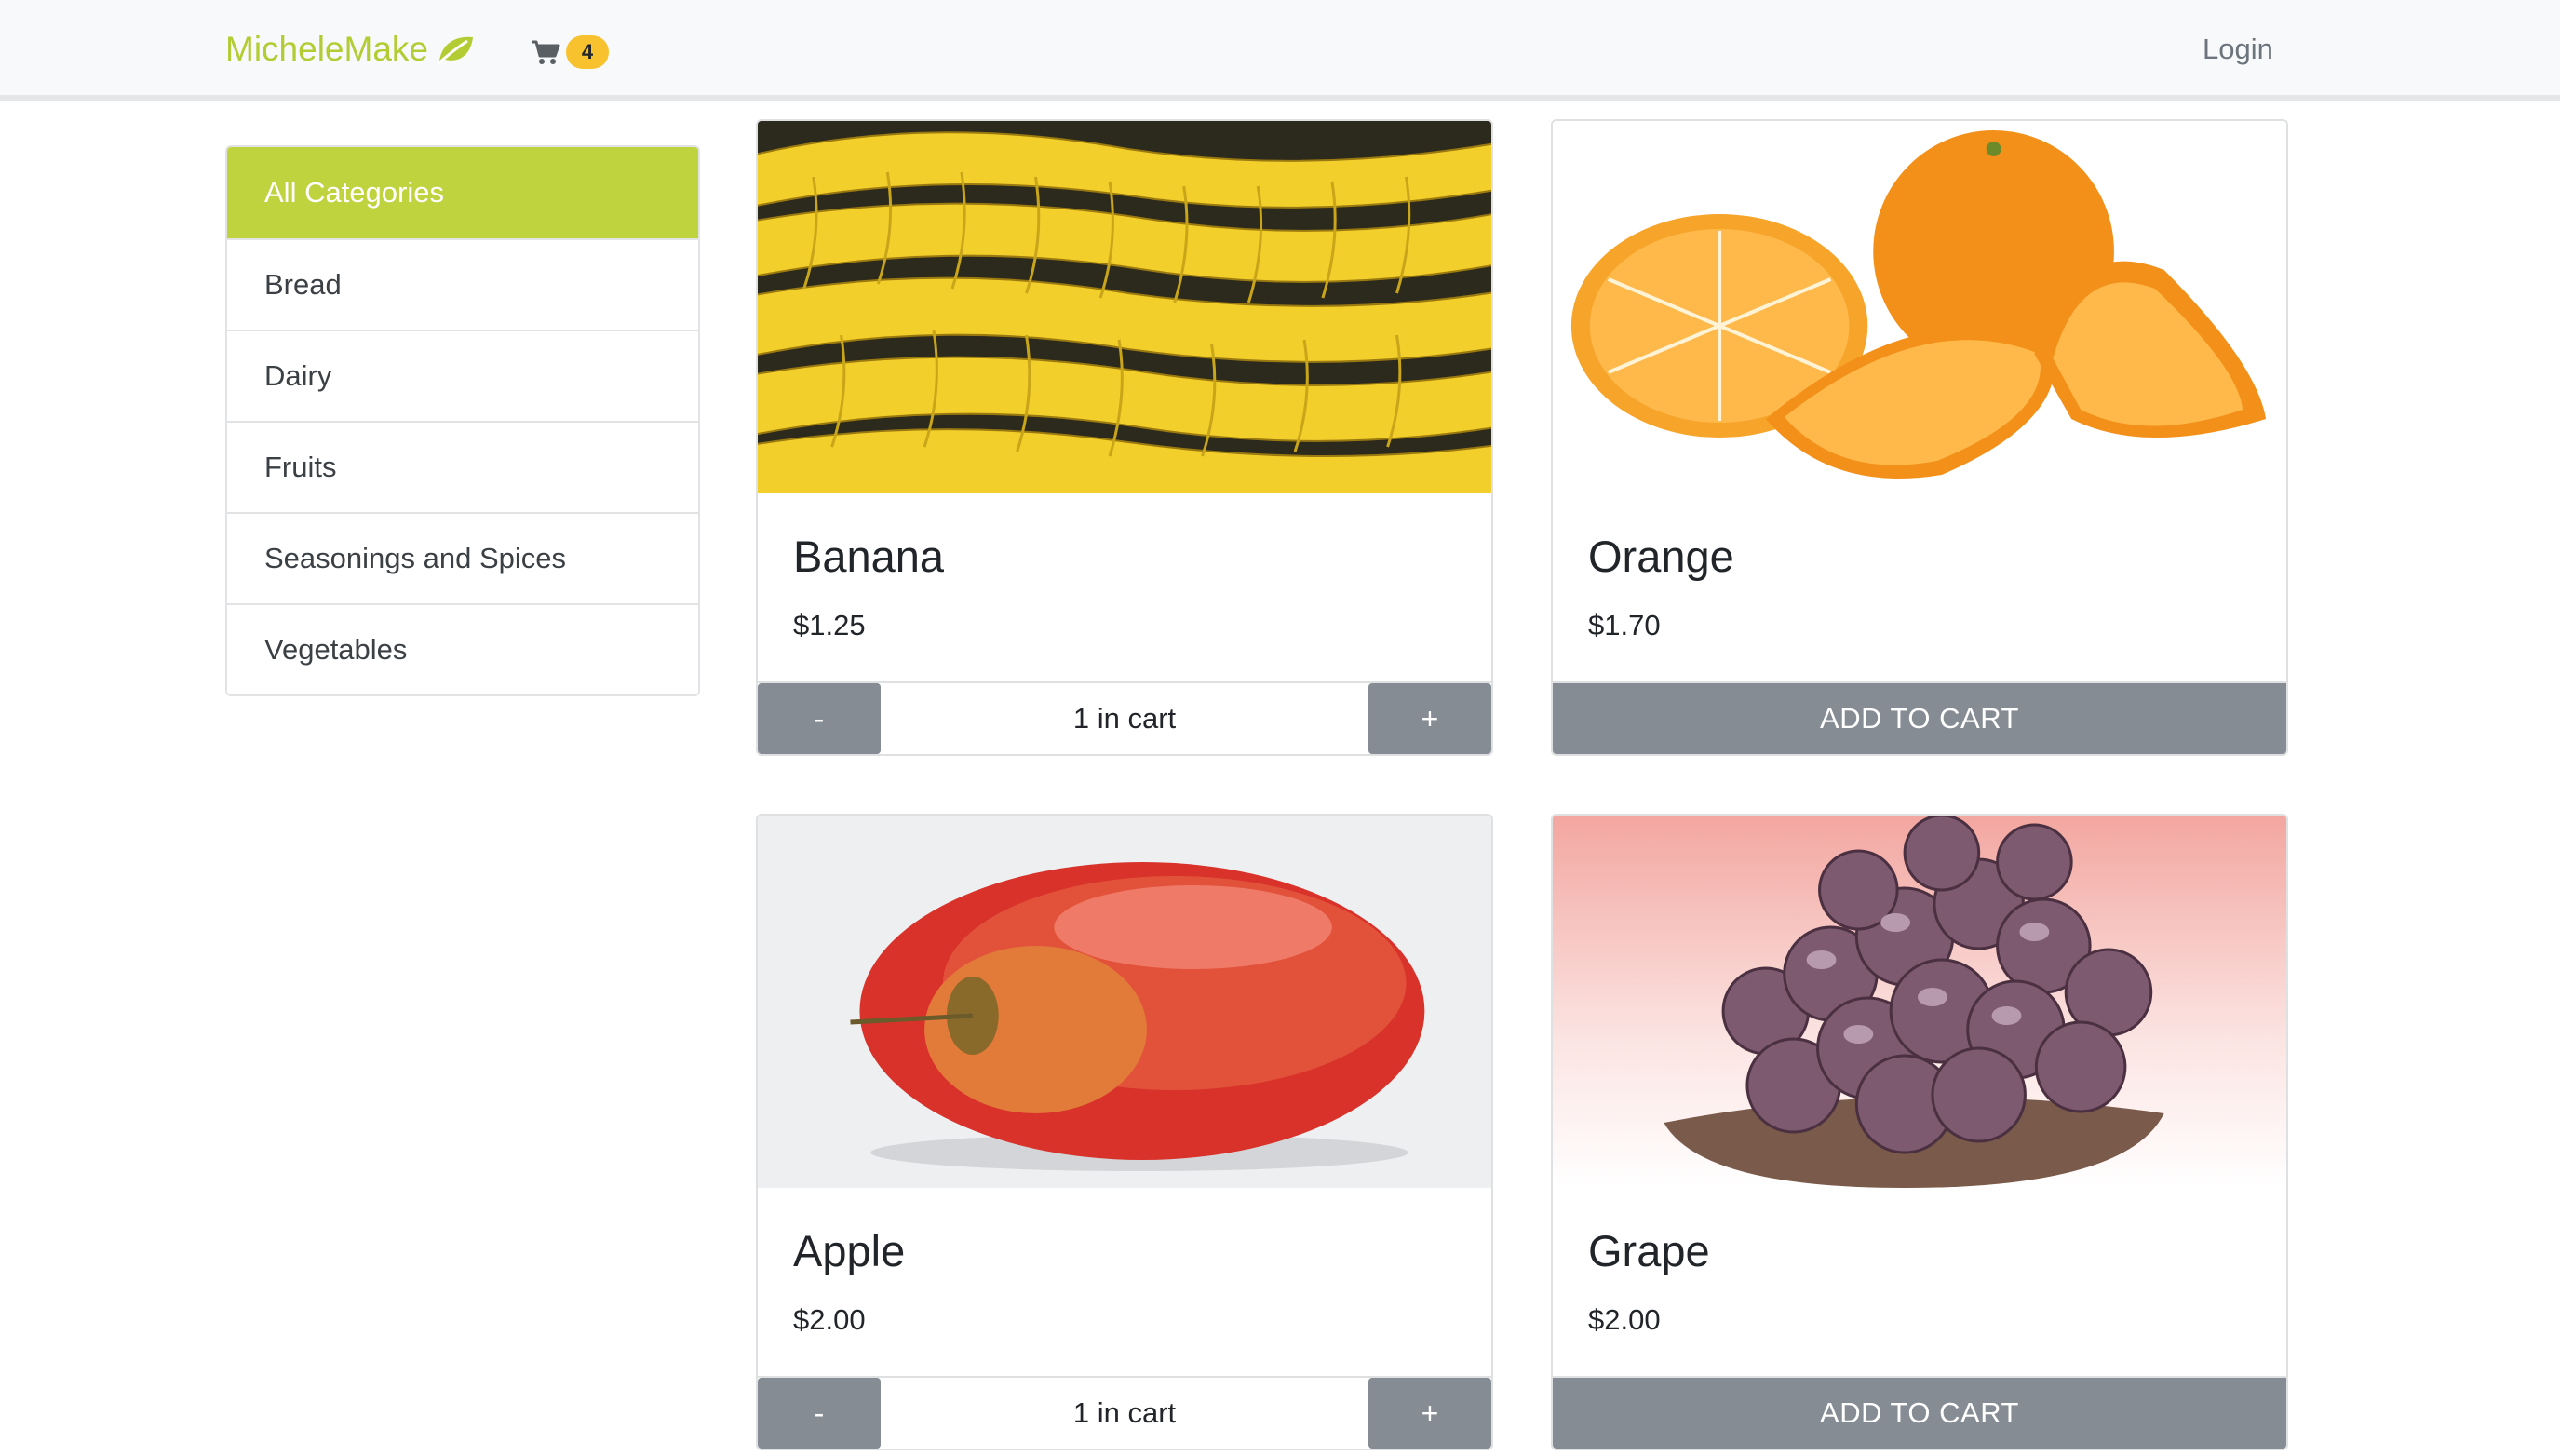 The height and width of the screenshot is (1456, 2560). Describe the element at coordinates (1661, 556) in the screenshot. I see `product-name: Orange` at that location.